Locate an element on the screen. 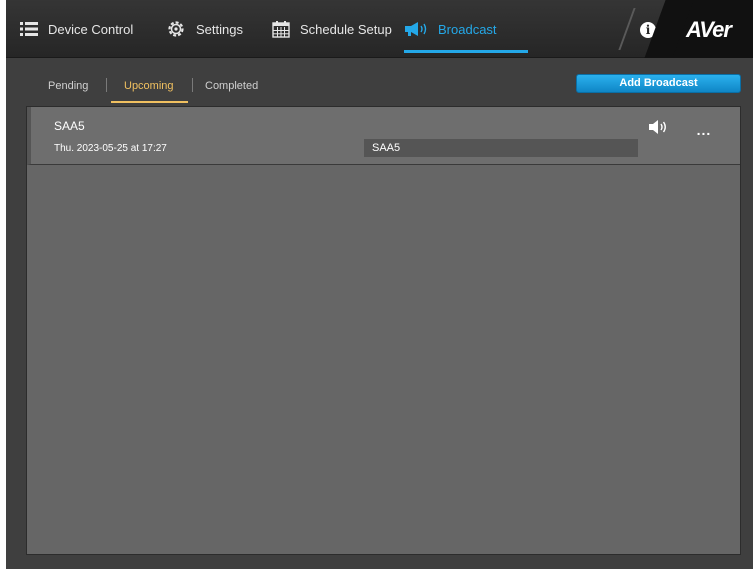 The image size is (753, 569). nav-settings: Settings is located at coordinates (204, 29).